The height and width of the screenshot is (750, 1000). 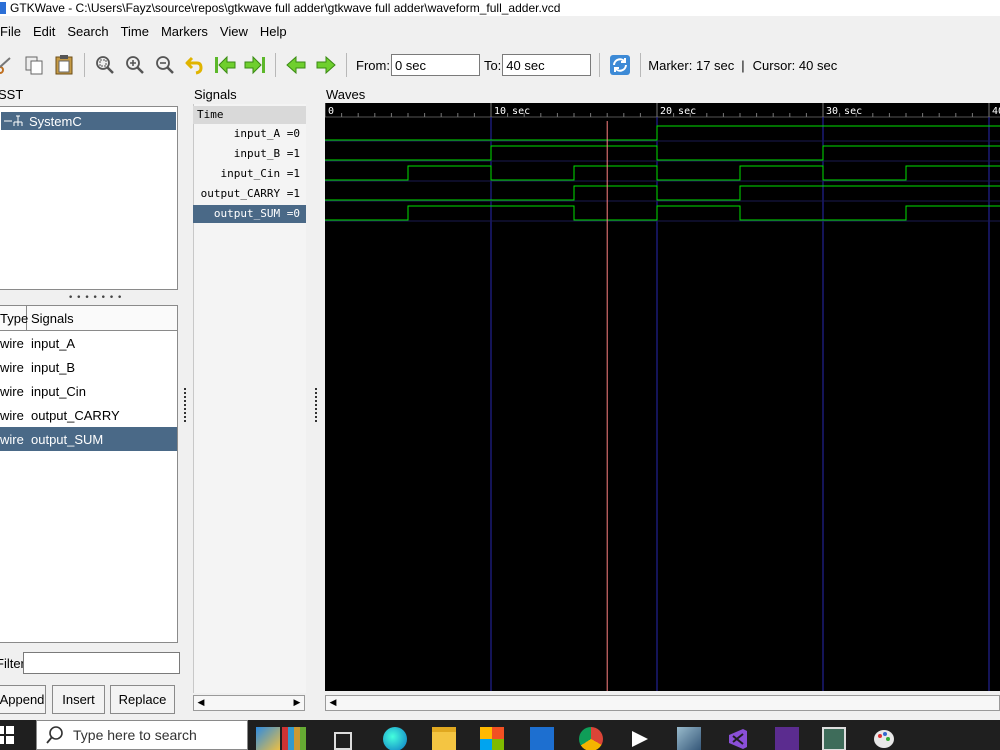 What do you see at coordinates (215, 94) in the screenshot?
I see `signals-pane-label: Signals` at bounding box center [215, 94].